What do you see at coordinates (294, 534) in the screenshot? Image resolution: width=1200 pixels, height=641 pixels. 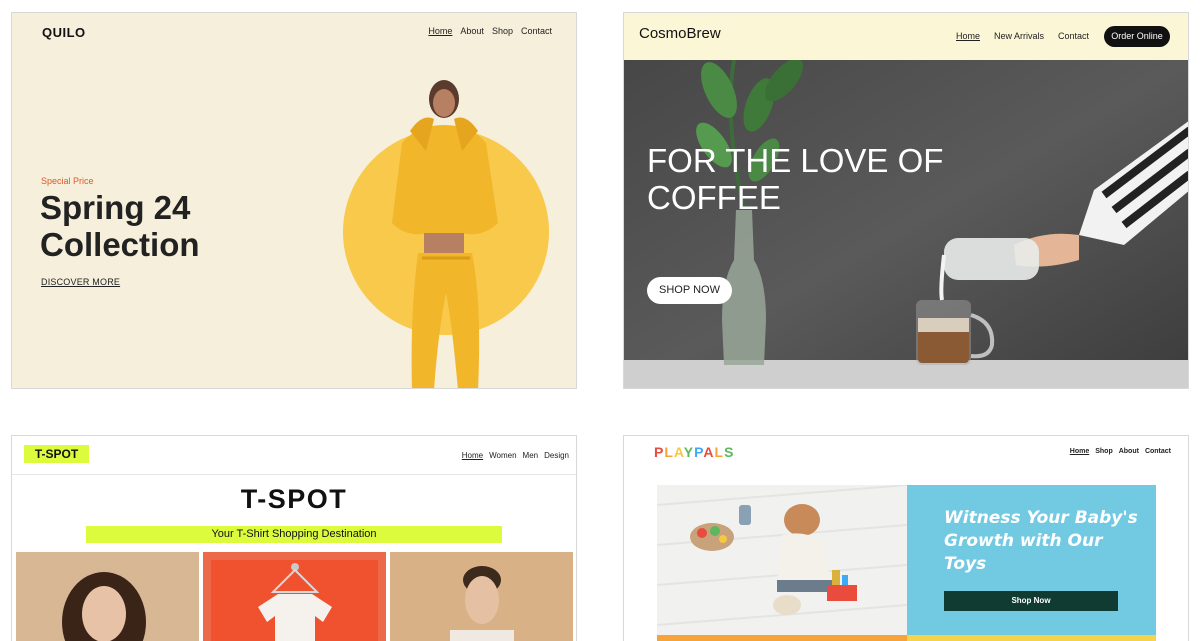 I see `tspot-tagline: Your T-Shirt Shopping Destination` at bounding box center [294, 534].